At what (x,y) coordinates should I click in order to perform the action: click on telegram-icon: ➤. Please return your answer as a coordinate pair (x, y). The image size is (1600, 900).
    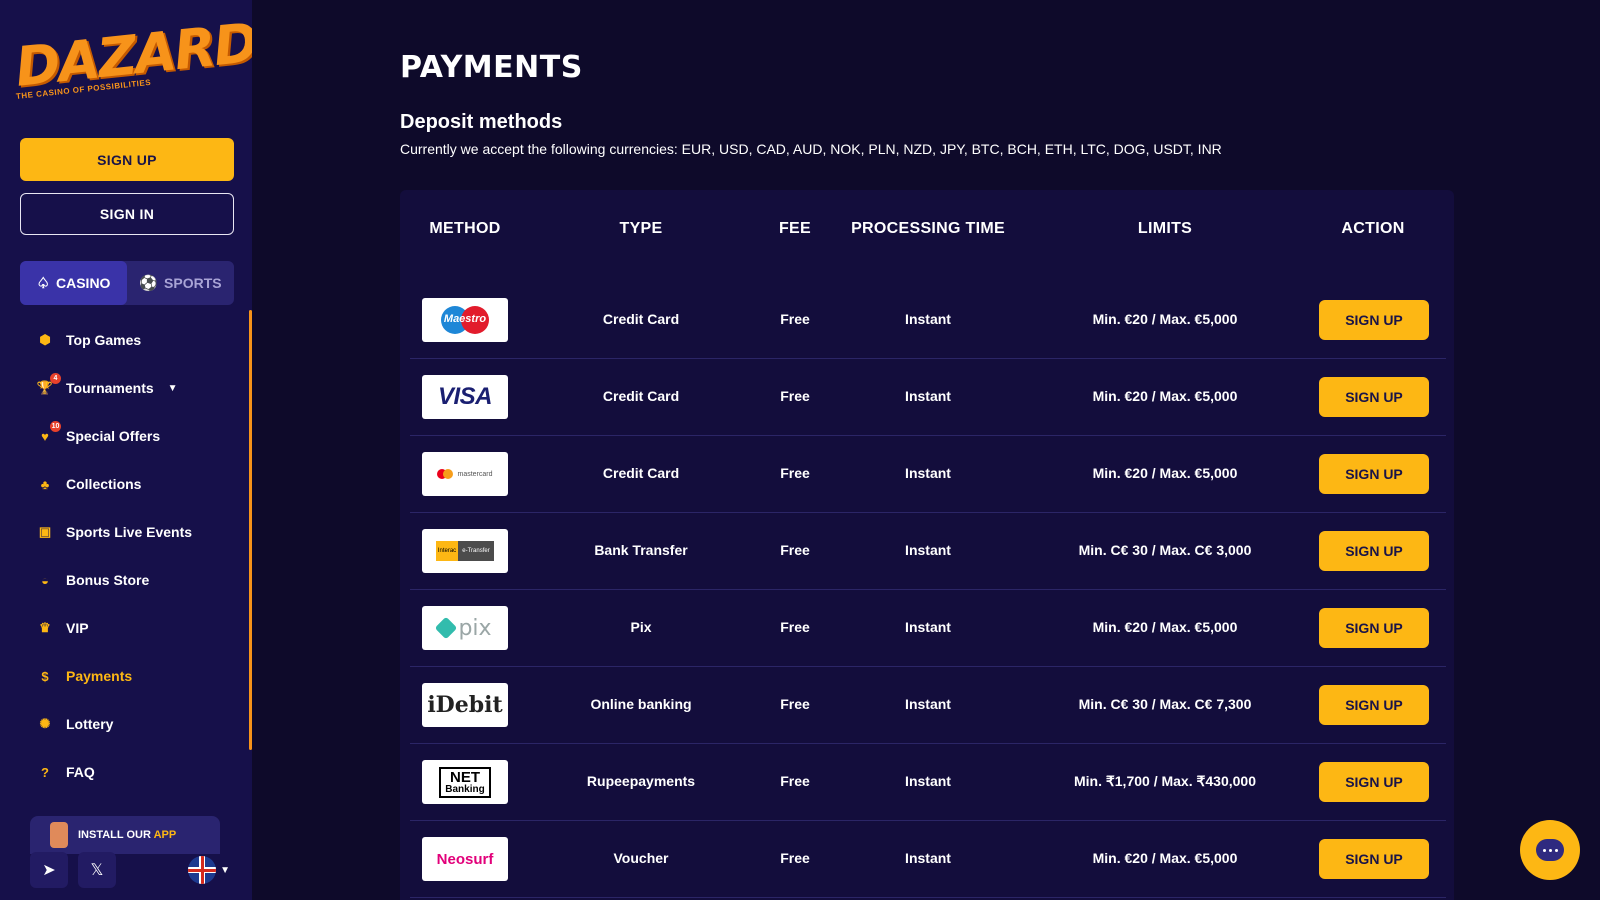
    Looking at the image, I should click on (49, 870).